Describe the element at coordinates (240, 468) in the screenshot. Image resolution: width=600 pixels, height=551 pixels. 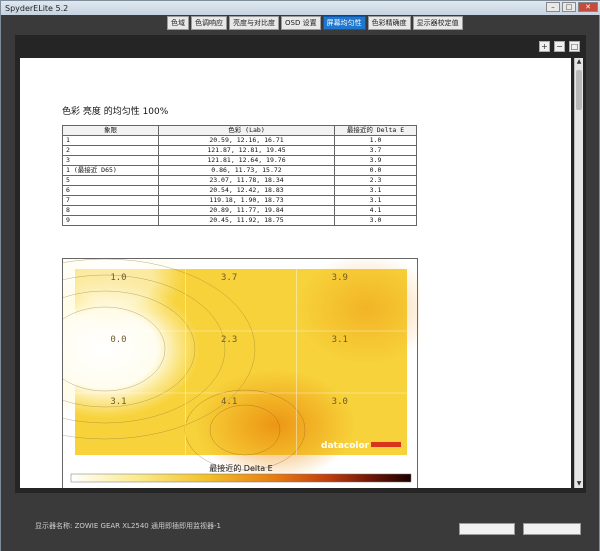
I see `legend-title: 最接近的 Delta E` at that location.